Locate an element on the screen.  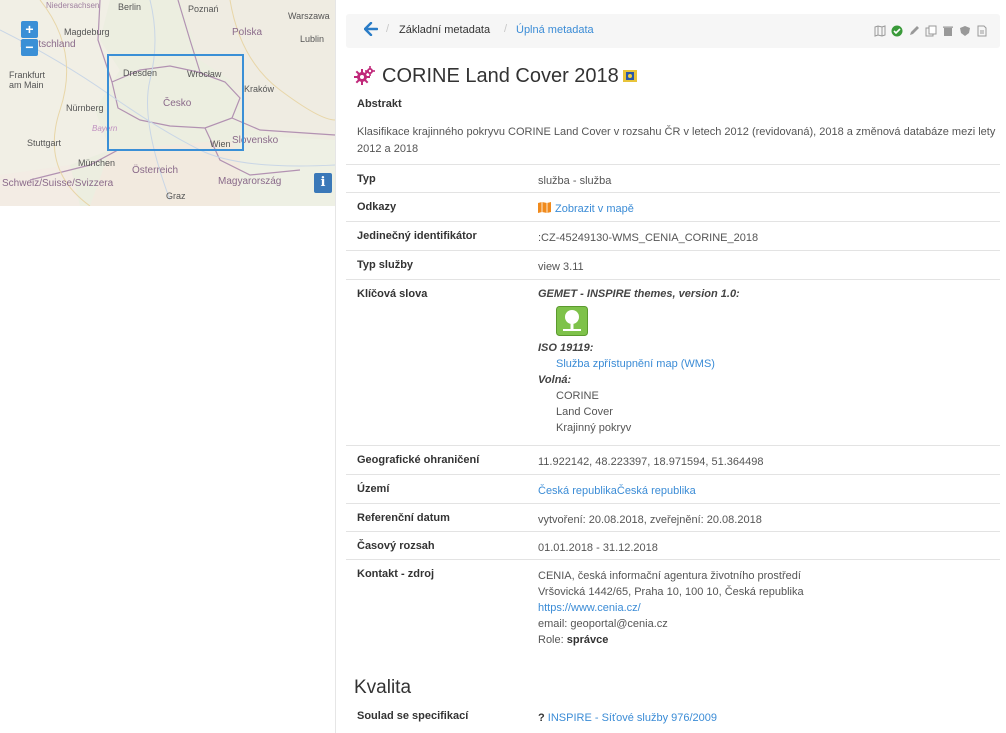
field-label: Odkazy is located at coordinates (377, 207).